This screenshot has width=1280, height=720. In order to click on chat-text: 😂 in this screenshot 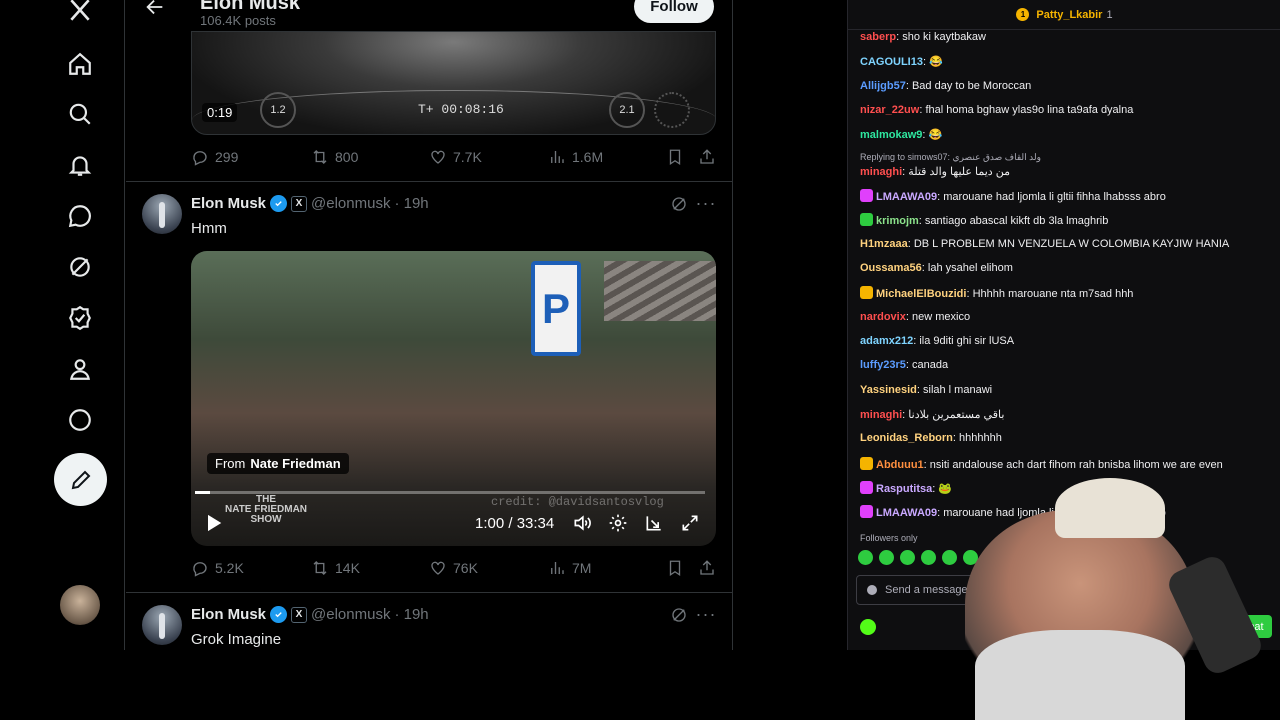, I will do `click(936, 62)`.